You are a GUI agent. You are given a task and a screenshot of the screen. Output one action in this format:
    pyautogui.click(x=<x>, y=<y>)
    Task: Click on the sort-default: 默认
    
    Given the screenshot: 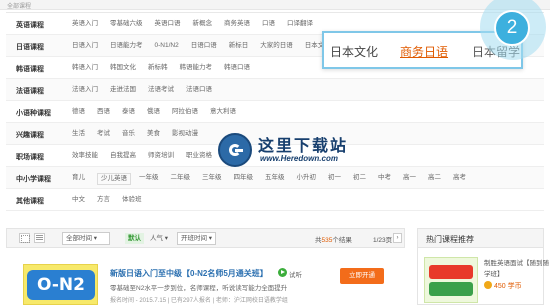 What is the action you would take?
    pyautogui.click(x=134, y=238)
    